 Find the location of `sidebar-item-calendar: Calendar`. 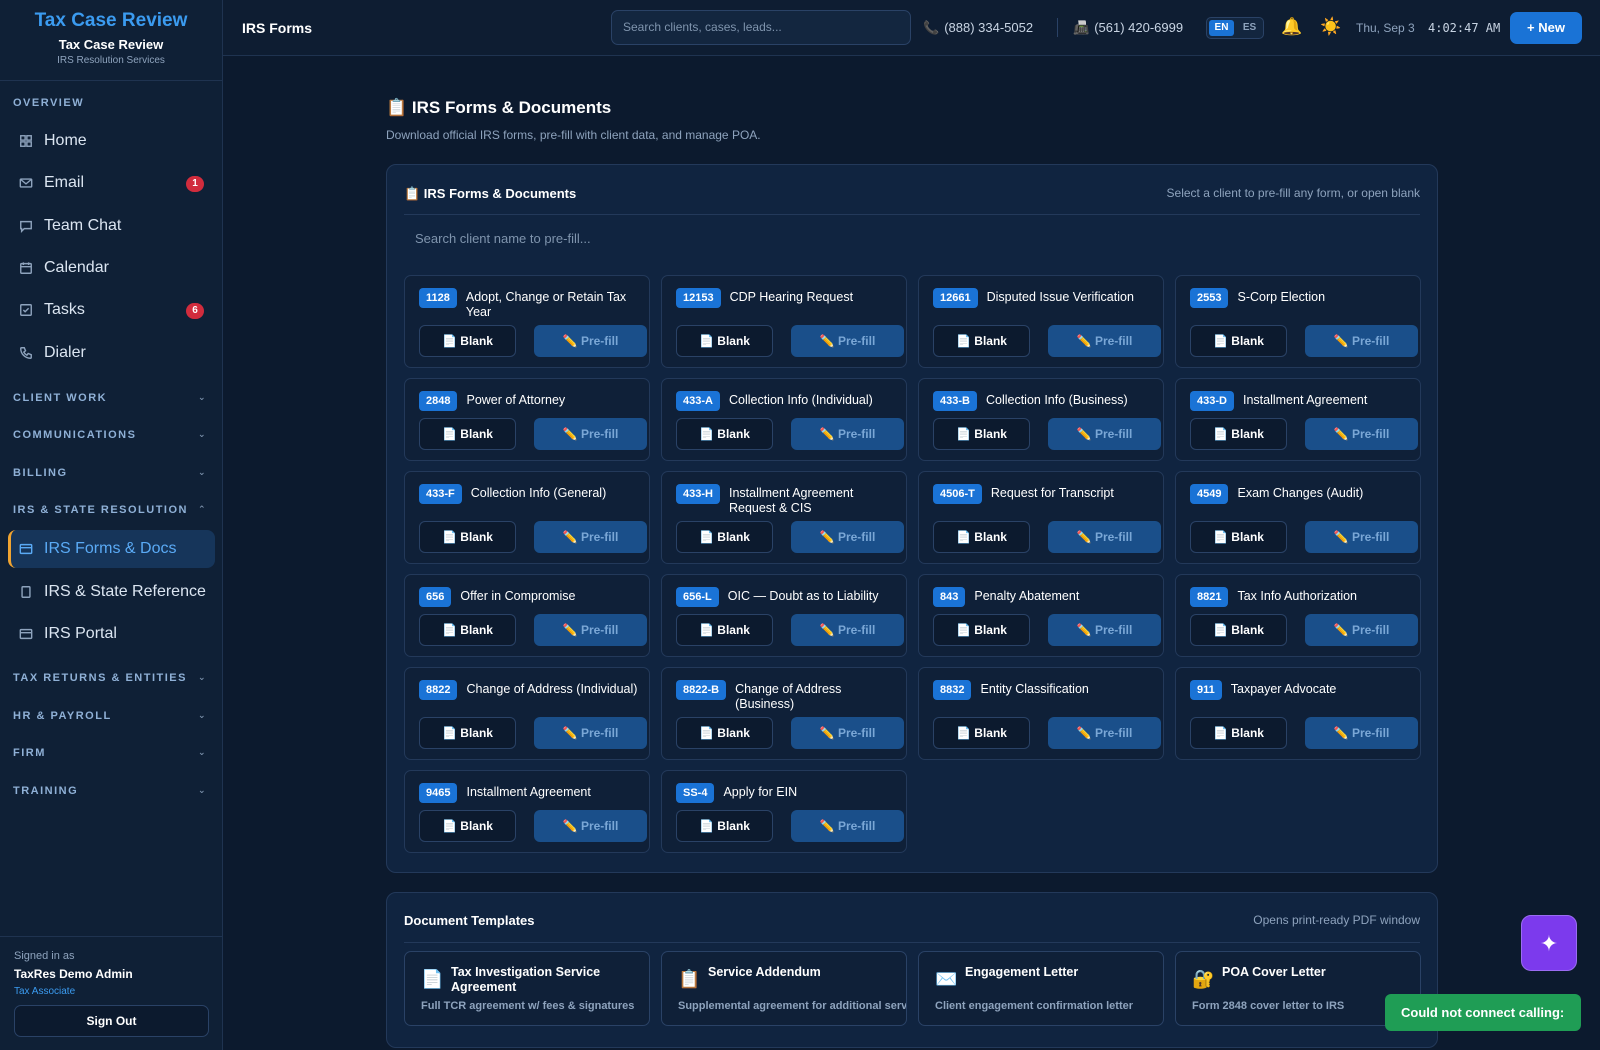

sidebar-item-calendar: Calendar is located at coordinates (111, 268).